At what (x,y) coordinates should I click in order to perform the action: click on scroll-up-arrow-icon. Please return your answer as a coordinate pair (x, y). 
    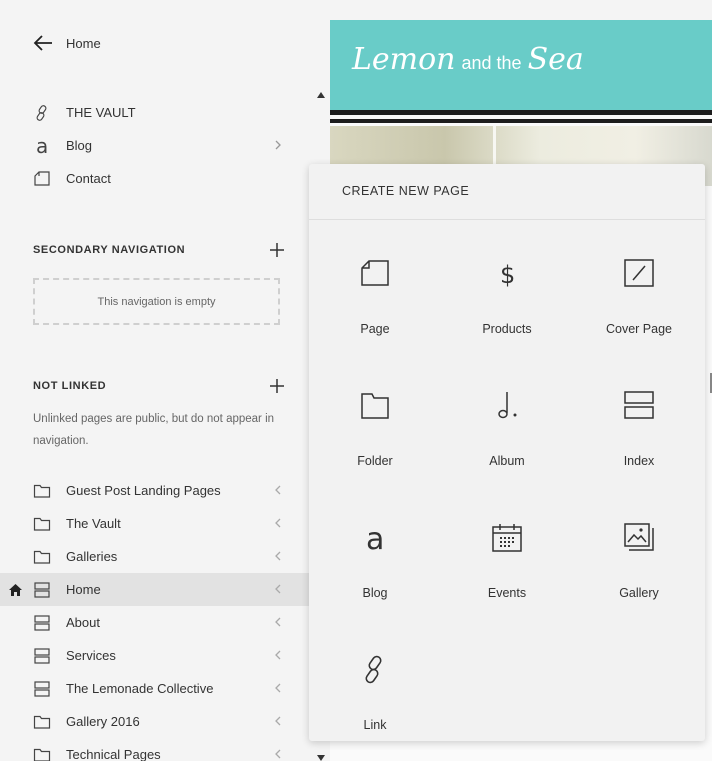
    Looking at the image, I should click on (321, 95).